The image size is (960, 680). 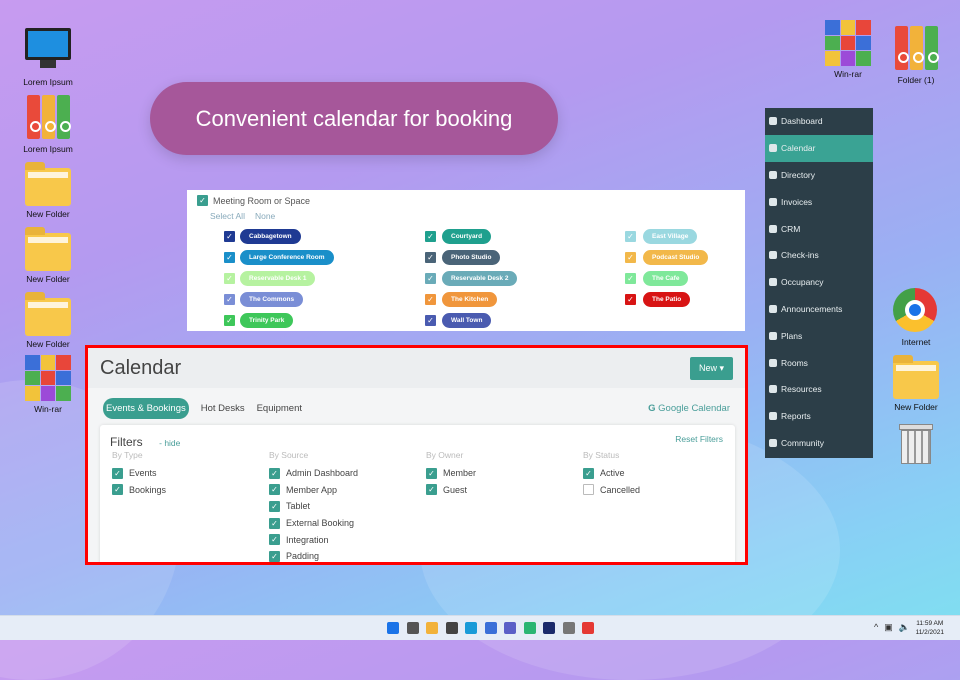 I want to click on filter-option: ✓ Tablet, so click(x=313, y=506).